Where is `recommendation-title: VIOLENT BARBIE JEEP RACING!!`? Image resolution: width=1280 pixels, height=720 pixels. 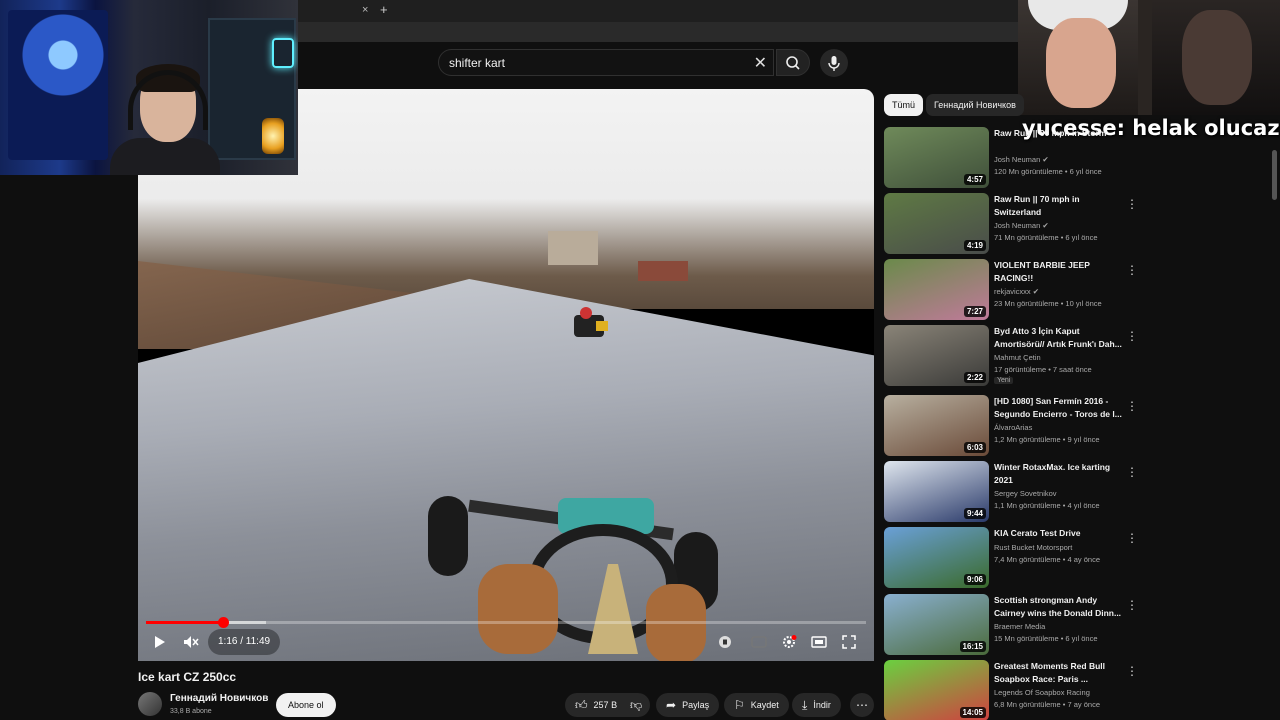 recommendation-title: VIOLENT BARBIE JEEP RACING!! is located at coordinates (1058, 271).